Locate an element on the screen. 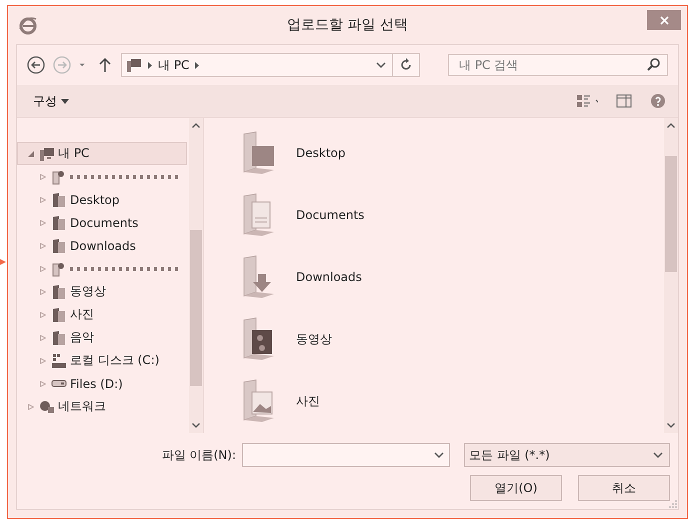  network-icon is located at coordinates (47, 406).